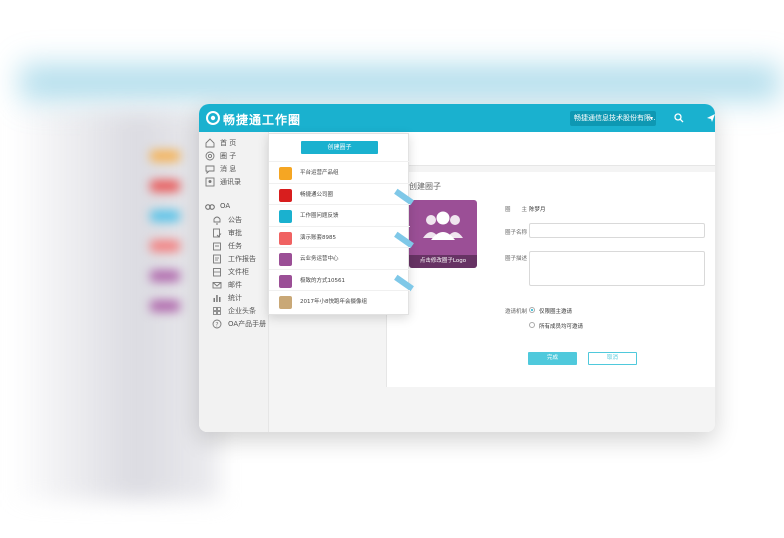  What do you see at coordinates (710, 118) in the screenshot?
I see `send-icon` at bounding box center [710, 118].